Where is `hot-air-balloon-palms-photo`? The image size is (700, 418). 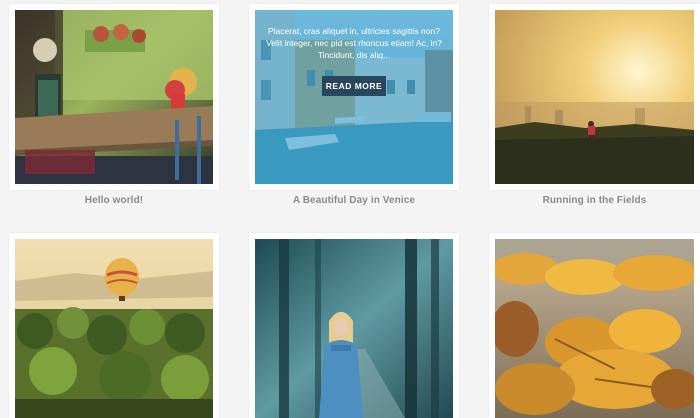 hot-air-balloon-palms-photo is located at coordinates (114, 328).